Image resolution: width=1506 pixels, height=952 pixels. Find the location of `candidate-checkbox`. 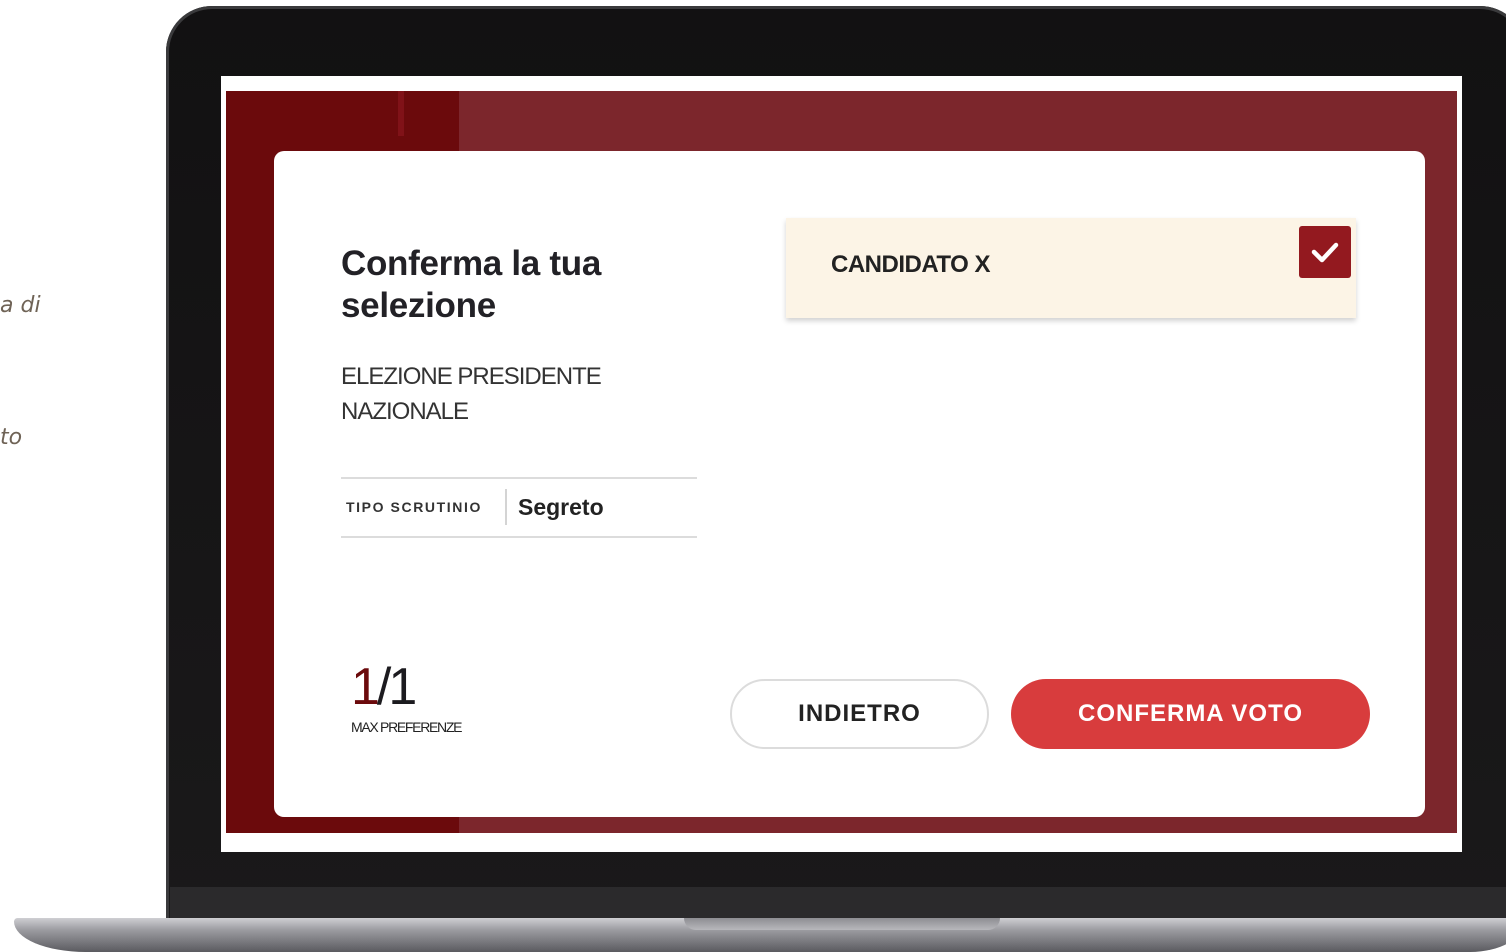

candidate-checkbox is located at coordinates (1325, 252).